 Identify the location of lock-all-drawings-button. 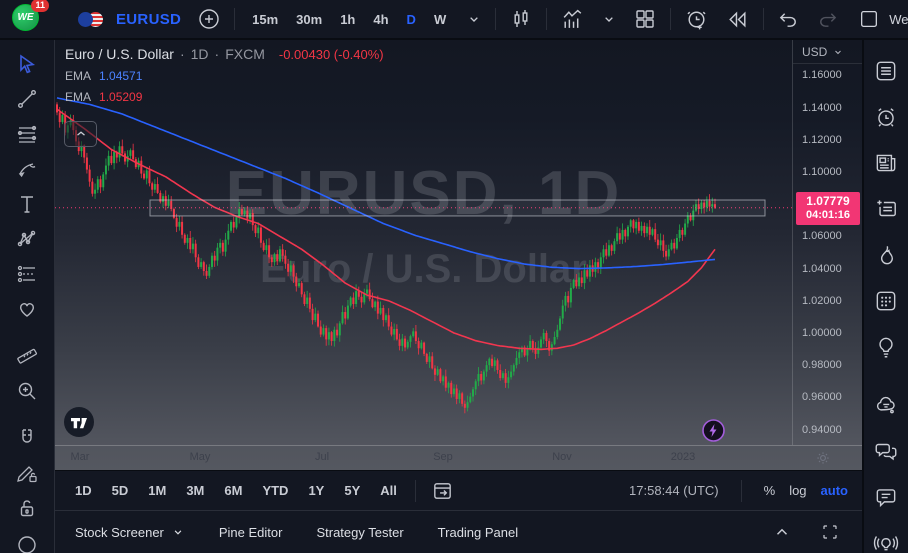
(27, 507).